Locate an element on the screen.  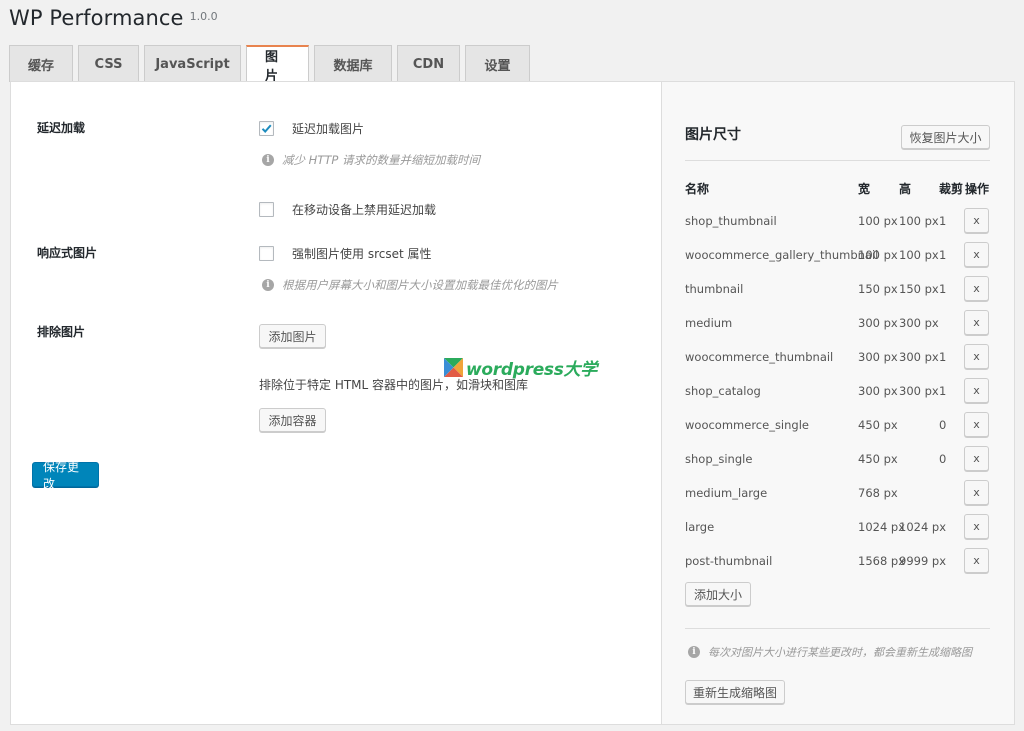
responsive-hint: i 根据用户屏幕大小和图片大小设置加载最佳优化的图片 is located at coordinates (410, 285).